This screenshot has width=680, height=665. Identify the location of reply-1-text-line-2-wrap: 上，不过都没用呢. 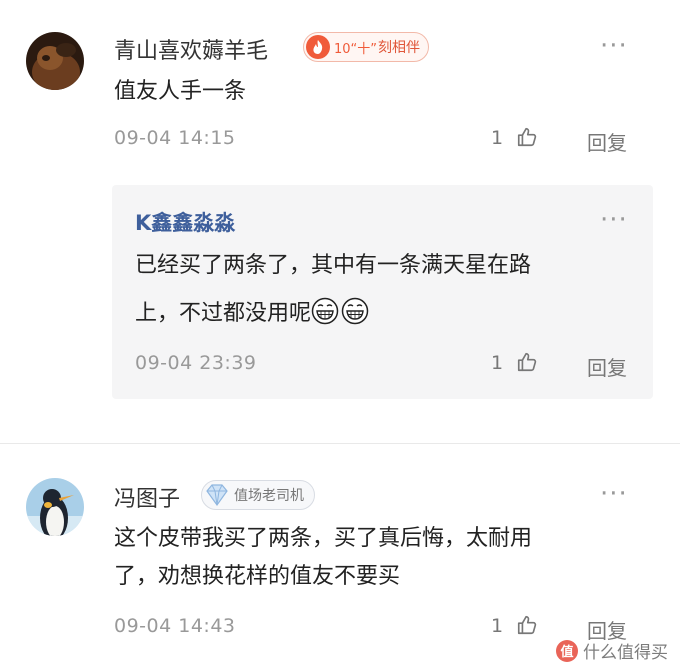
(252, 314).